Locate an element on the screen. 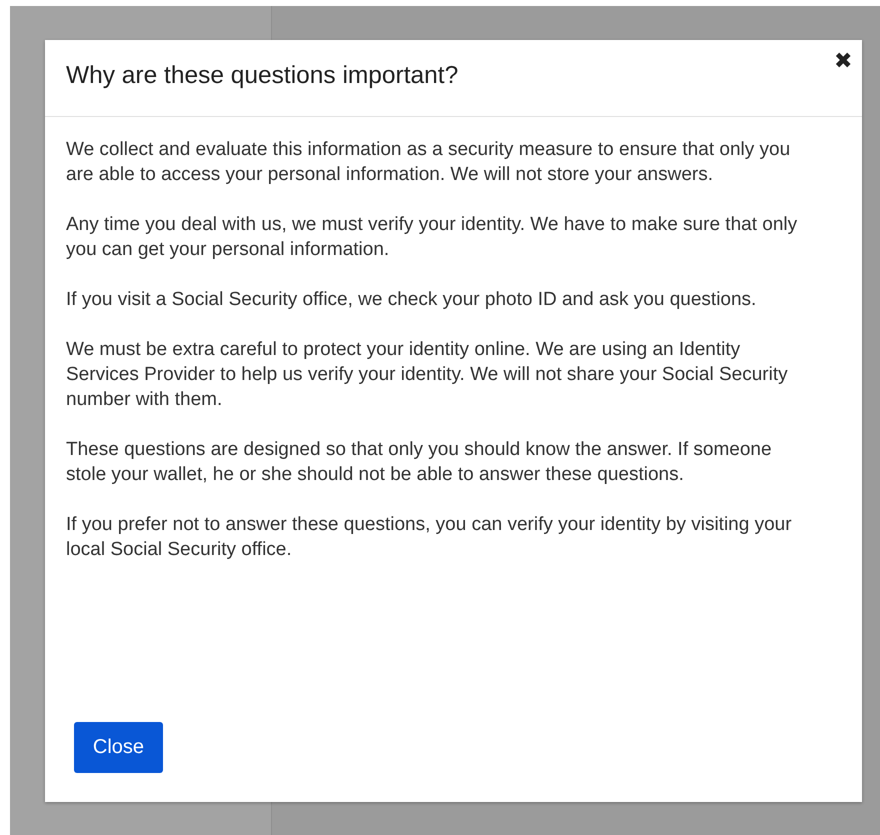 The image size is (880, 835). paragraph: We collect and evaluate this information as a security measure to ensure that only you are able to access your personal information. We will not store your answers. is located at coordinates (429, 162).